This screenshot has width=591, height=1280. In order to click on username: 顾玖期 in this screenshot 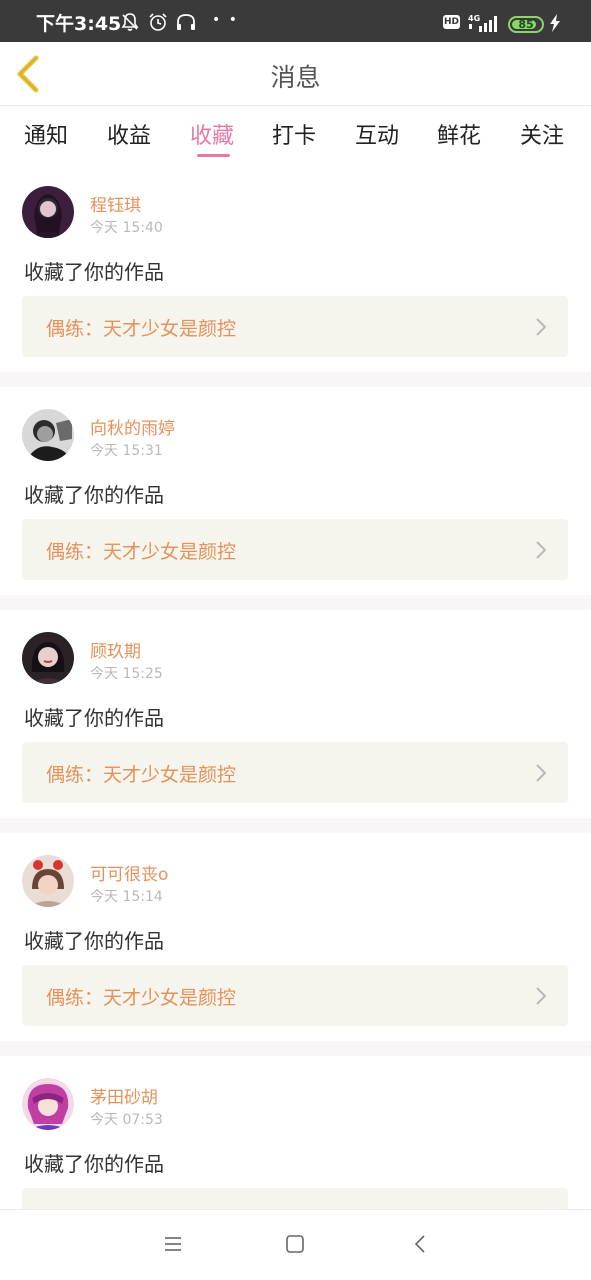, I will do `click(115, 649)`.